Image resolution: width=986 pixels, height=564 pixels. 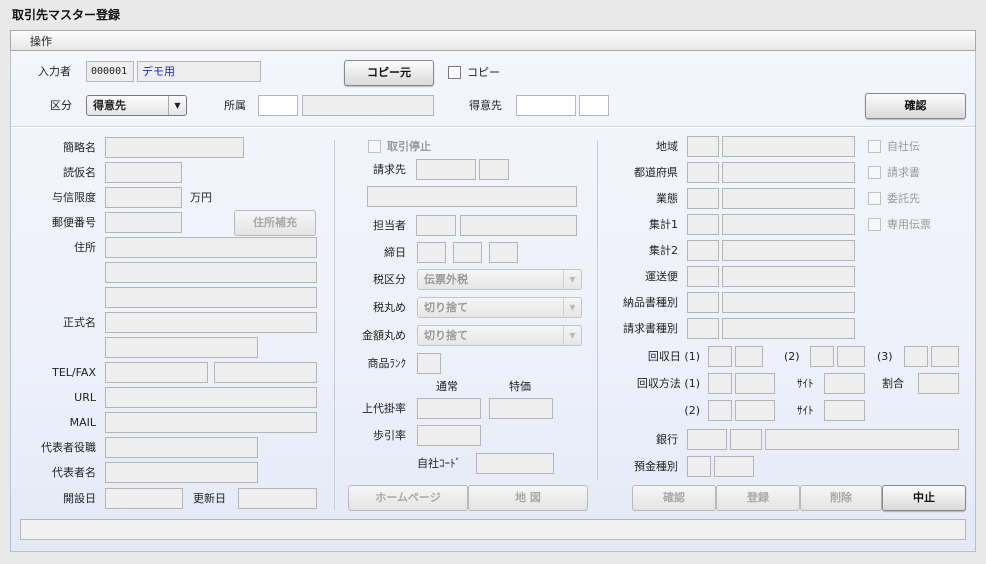 I want to click on product-rank-field, so click(x=429, y=363).